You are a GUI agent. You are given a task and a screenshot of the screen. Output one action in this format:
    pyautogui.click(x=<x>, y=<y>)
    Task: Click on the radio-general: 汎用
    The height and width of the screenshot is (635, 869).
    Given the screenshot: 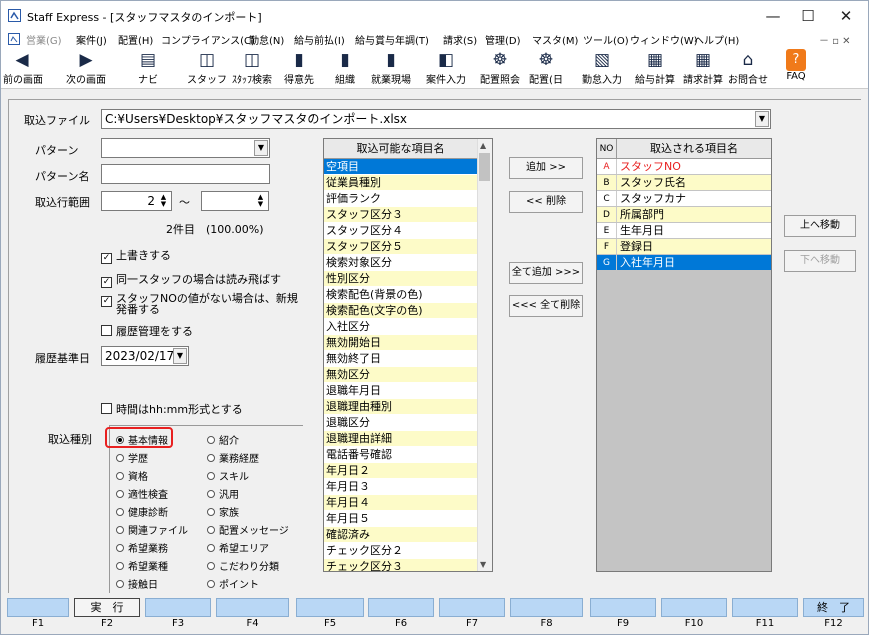 What is the action you would take?
    pyautogui.click(x=223, y=493)
    